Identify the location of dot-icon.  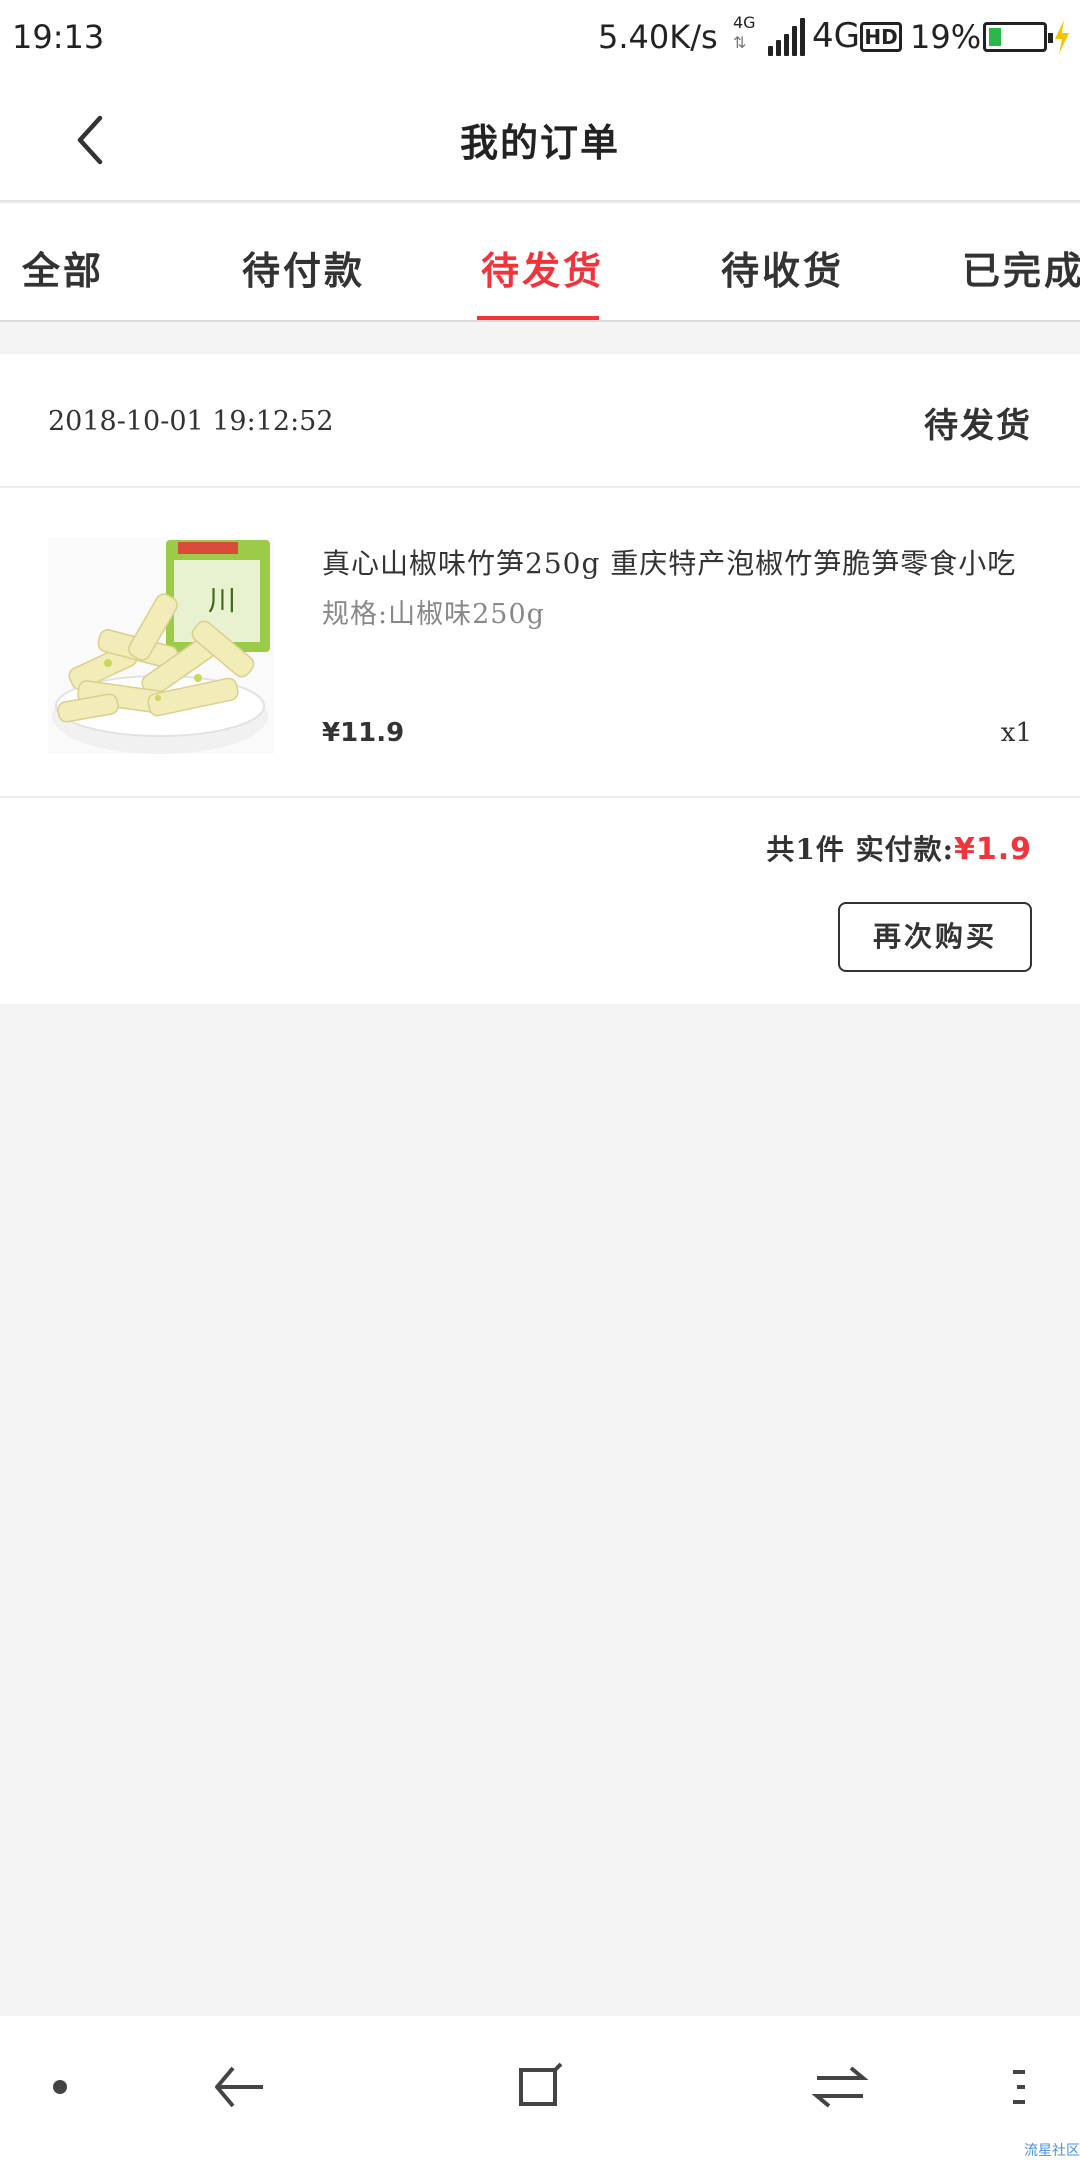
(60, 2087).